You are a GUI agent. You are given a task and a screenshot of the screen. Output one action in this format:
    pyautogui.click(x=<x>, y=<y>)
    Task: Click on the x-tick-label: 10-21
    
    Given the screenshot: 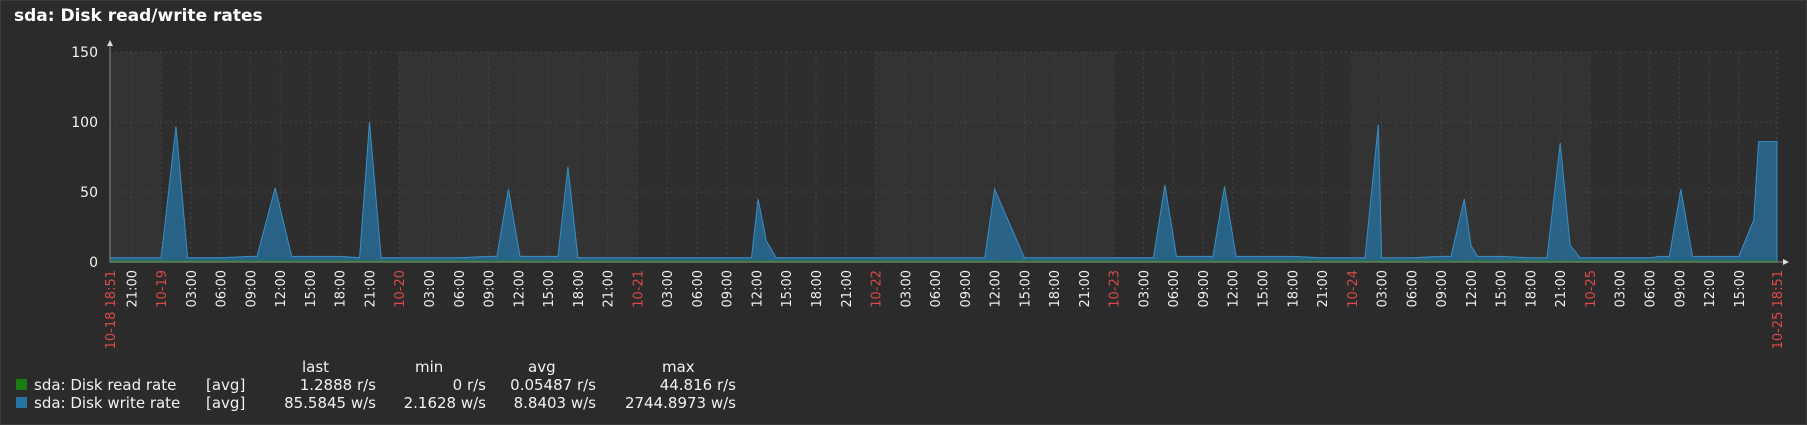 What is the action you would take?
    pyautogui.click(x=638, y=289)
    